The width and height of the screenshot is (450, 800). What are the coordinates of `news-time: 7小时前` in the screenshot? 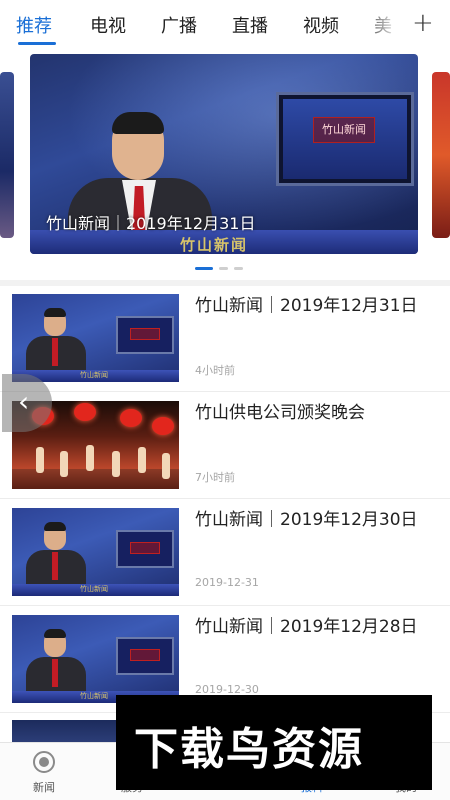 It's located at (215, 477).